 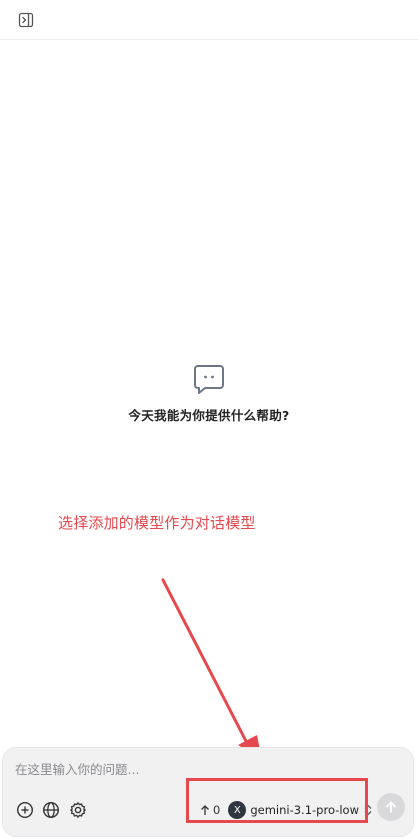 I want to click on annotation-text: 选择添加的模型作为对话模型, so click(x=157, y=523).